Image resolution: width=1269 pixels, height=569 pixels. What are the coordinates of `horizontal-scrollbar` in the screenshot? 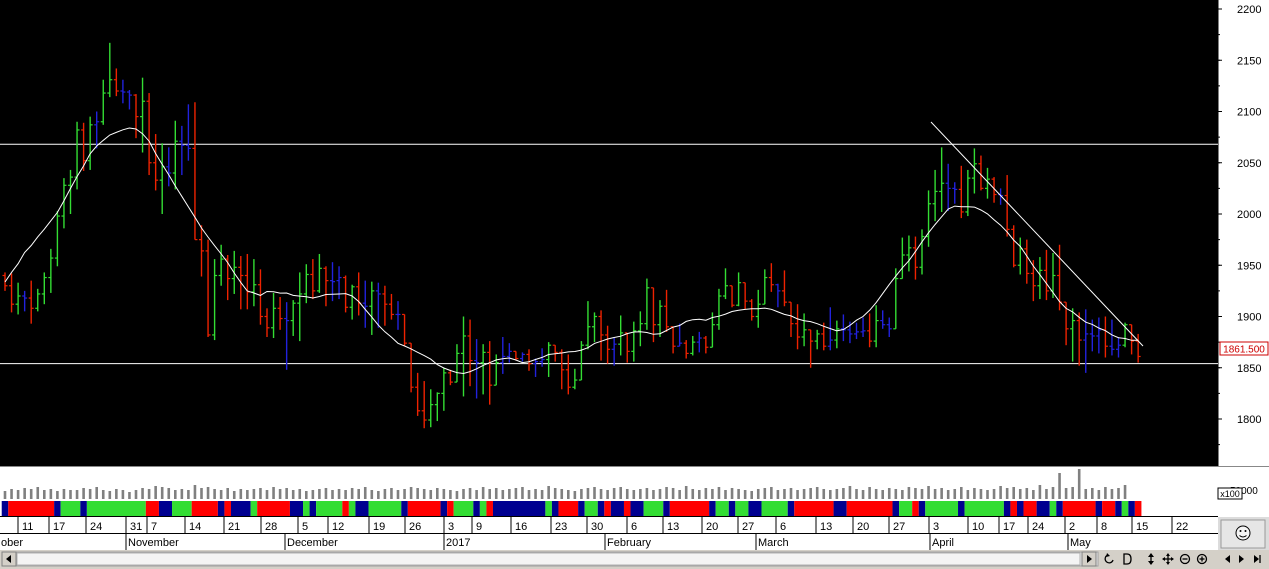 It's located at (550, 559).